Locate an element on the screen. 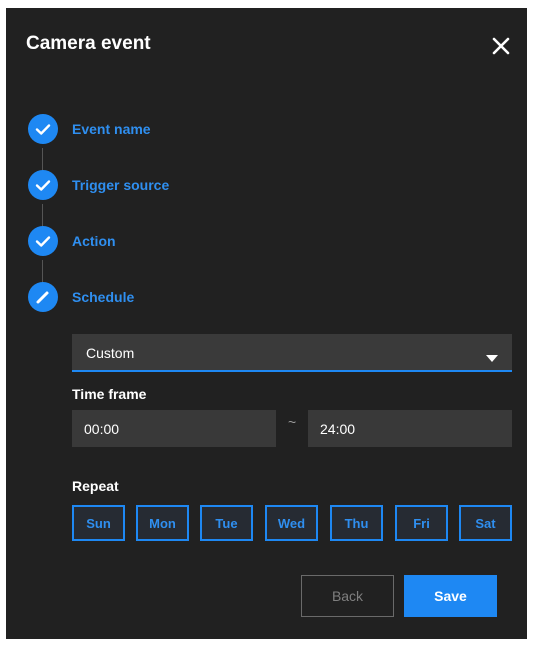 The image size is (535, 645). save-button: Save is located at coordinates (450, 596).